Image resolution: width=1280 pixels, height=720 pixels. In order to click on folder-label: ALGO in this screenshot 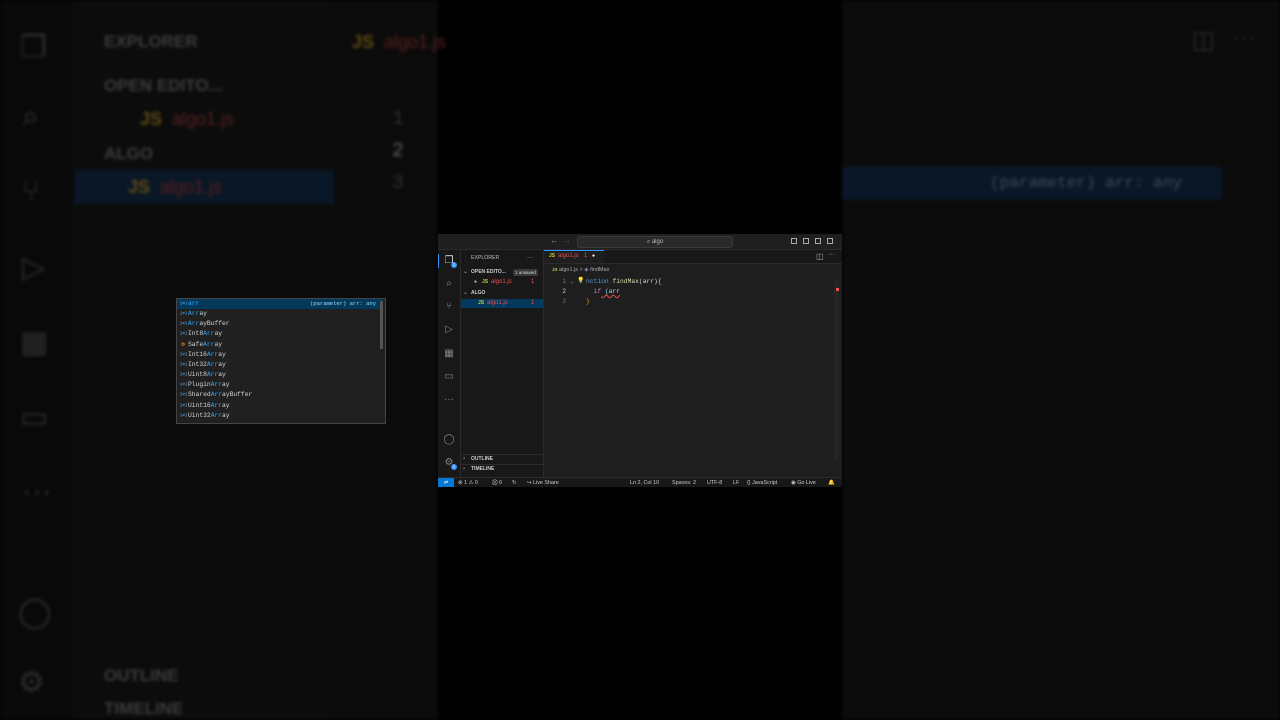, I will do `click(478, 293)`.